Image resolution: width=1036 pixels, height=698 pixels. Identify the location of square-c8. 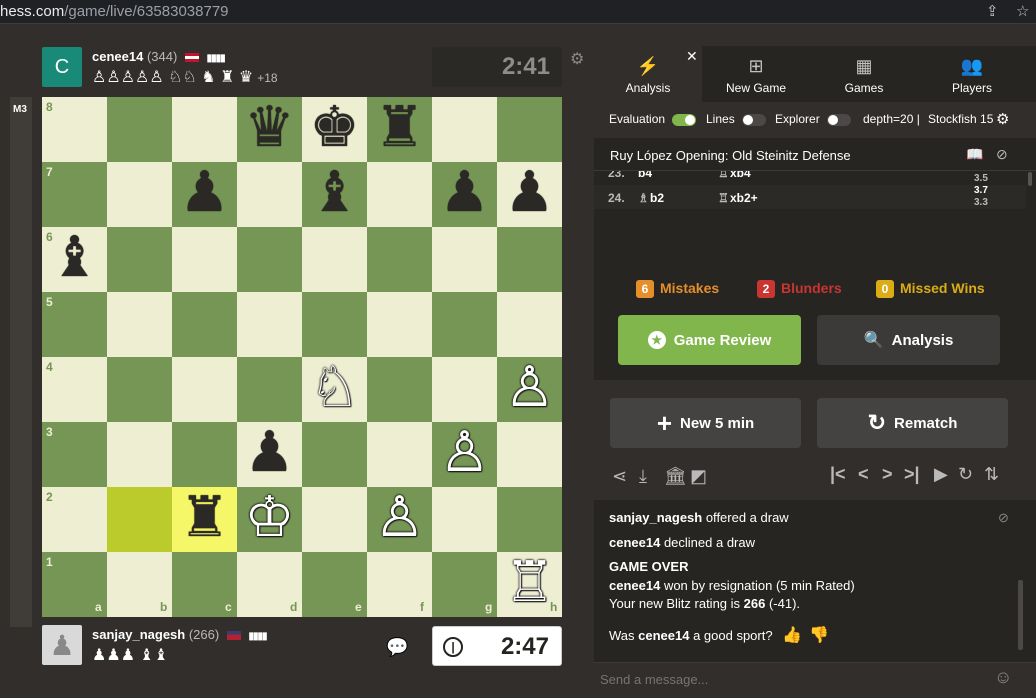
(204, 129).